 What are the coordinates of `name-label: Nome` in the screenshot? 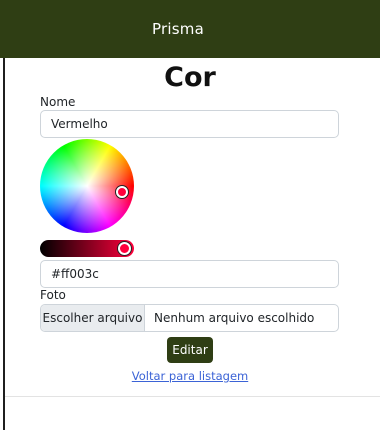 It's located at (58, 102).